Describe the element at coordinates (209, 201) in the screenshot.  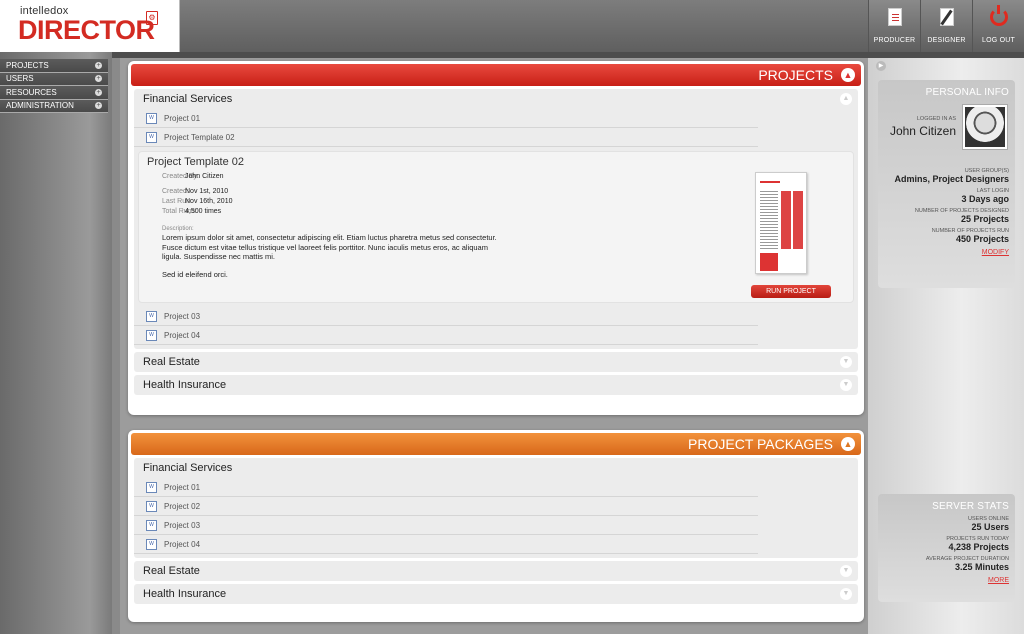
I see `field-value: Nov 16th, 2010` at that location.